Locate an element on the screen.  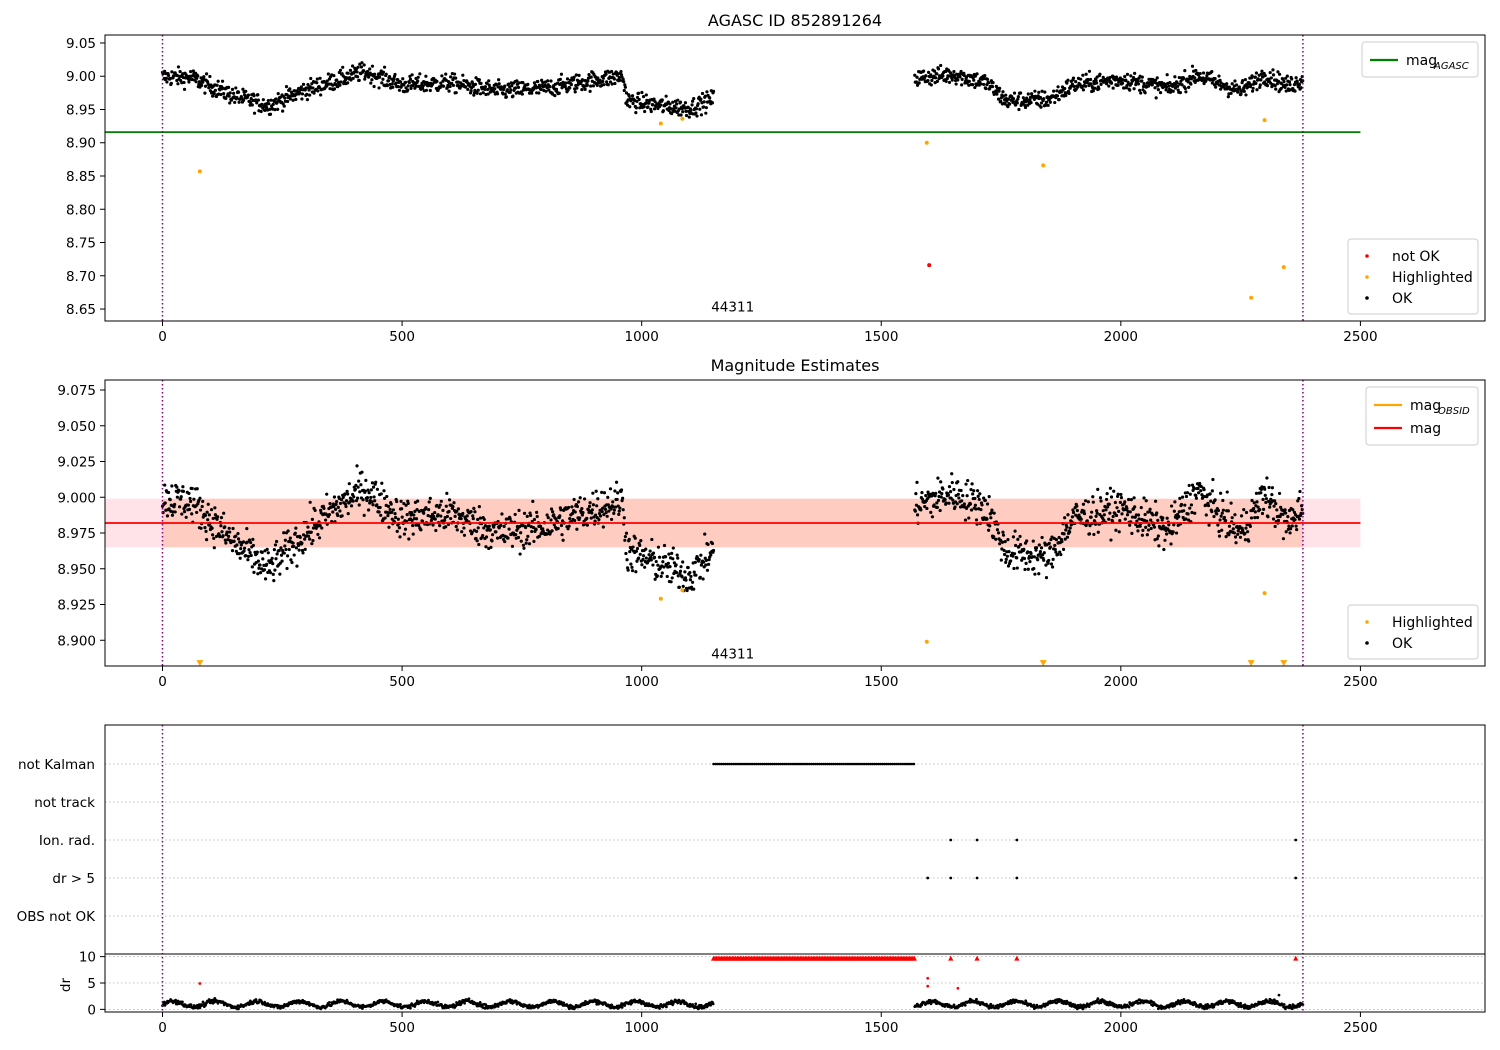
chart-title: AGASC ID 852891264 is located at coordinates (795, 20).